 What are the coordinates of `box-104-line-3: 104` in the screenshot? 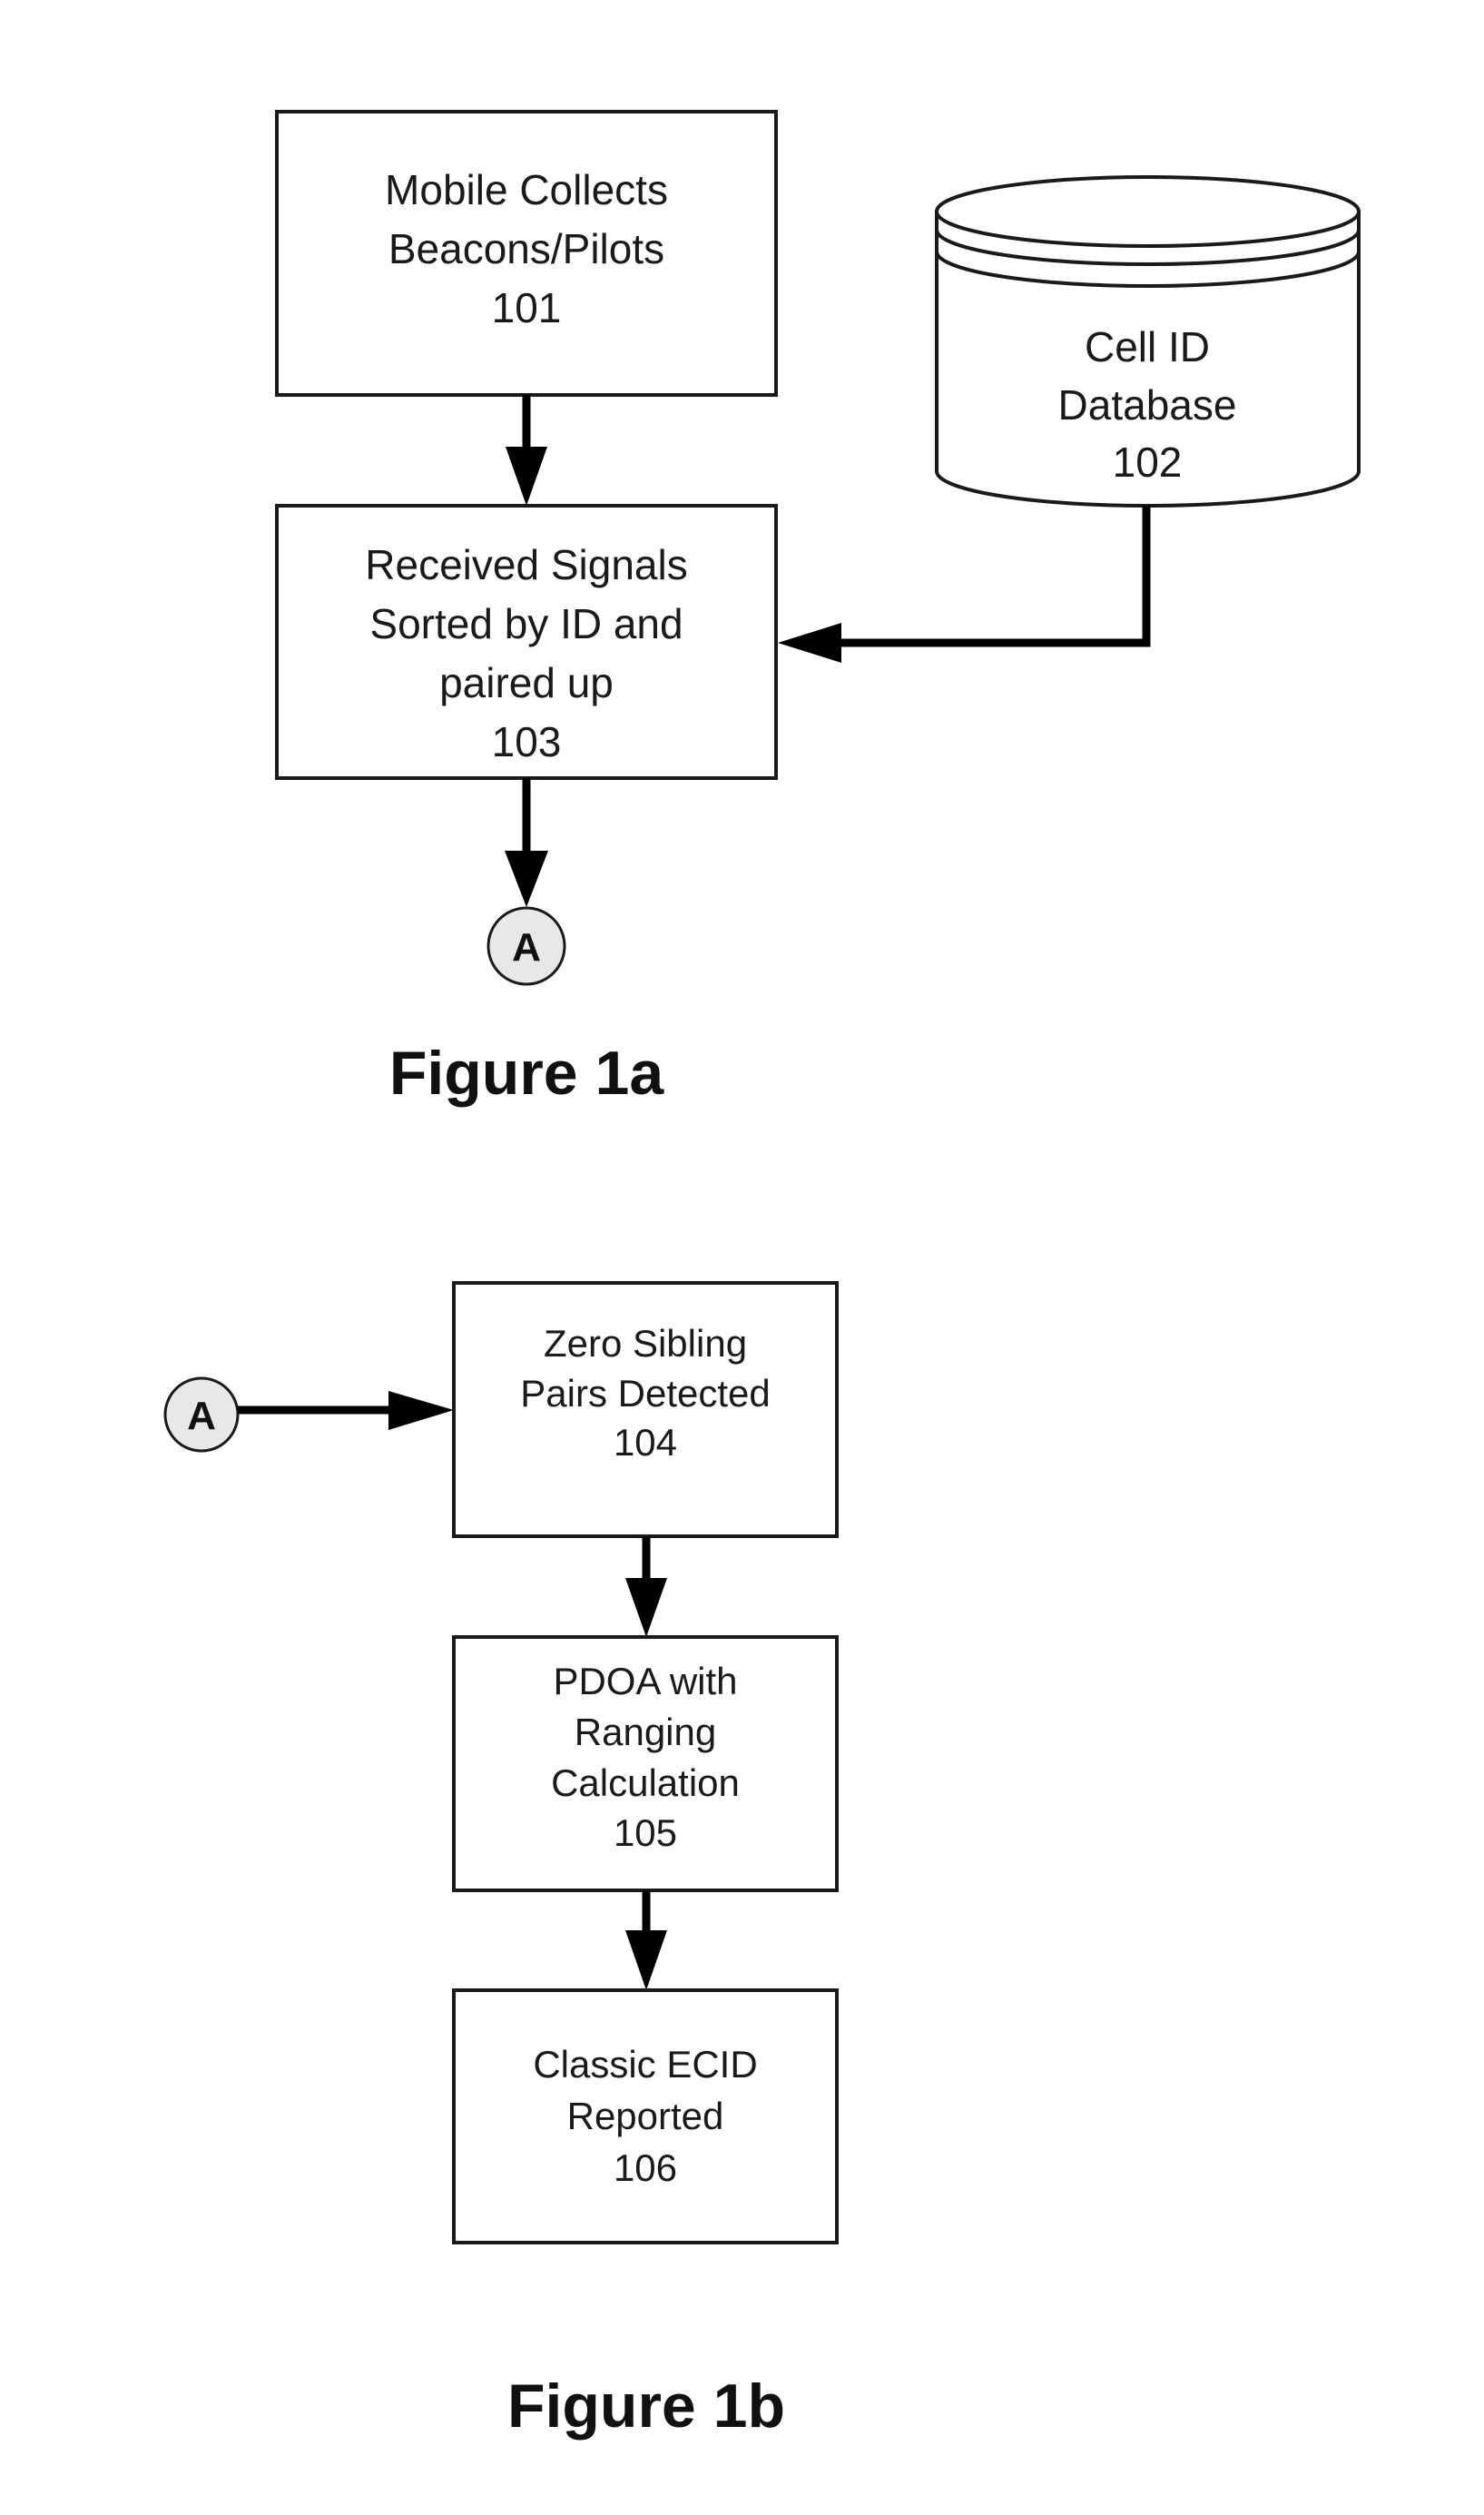 It's located at (645, 1443).